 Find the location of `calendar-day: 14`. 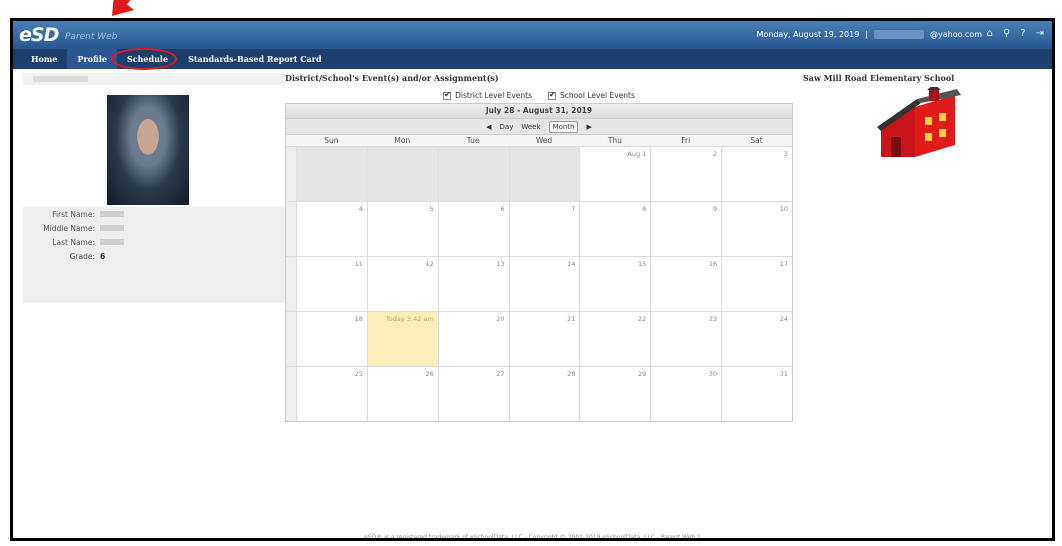

calendar-day: 14 is located at coordinates (544, 284).